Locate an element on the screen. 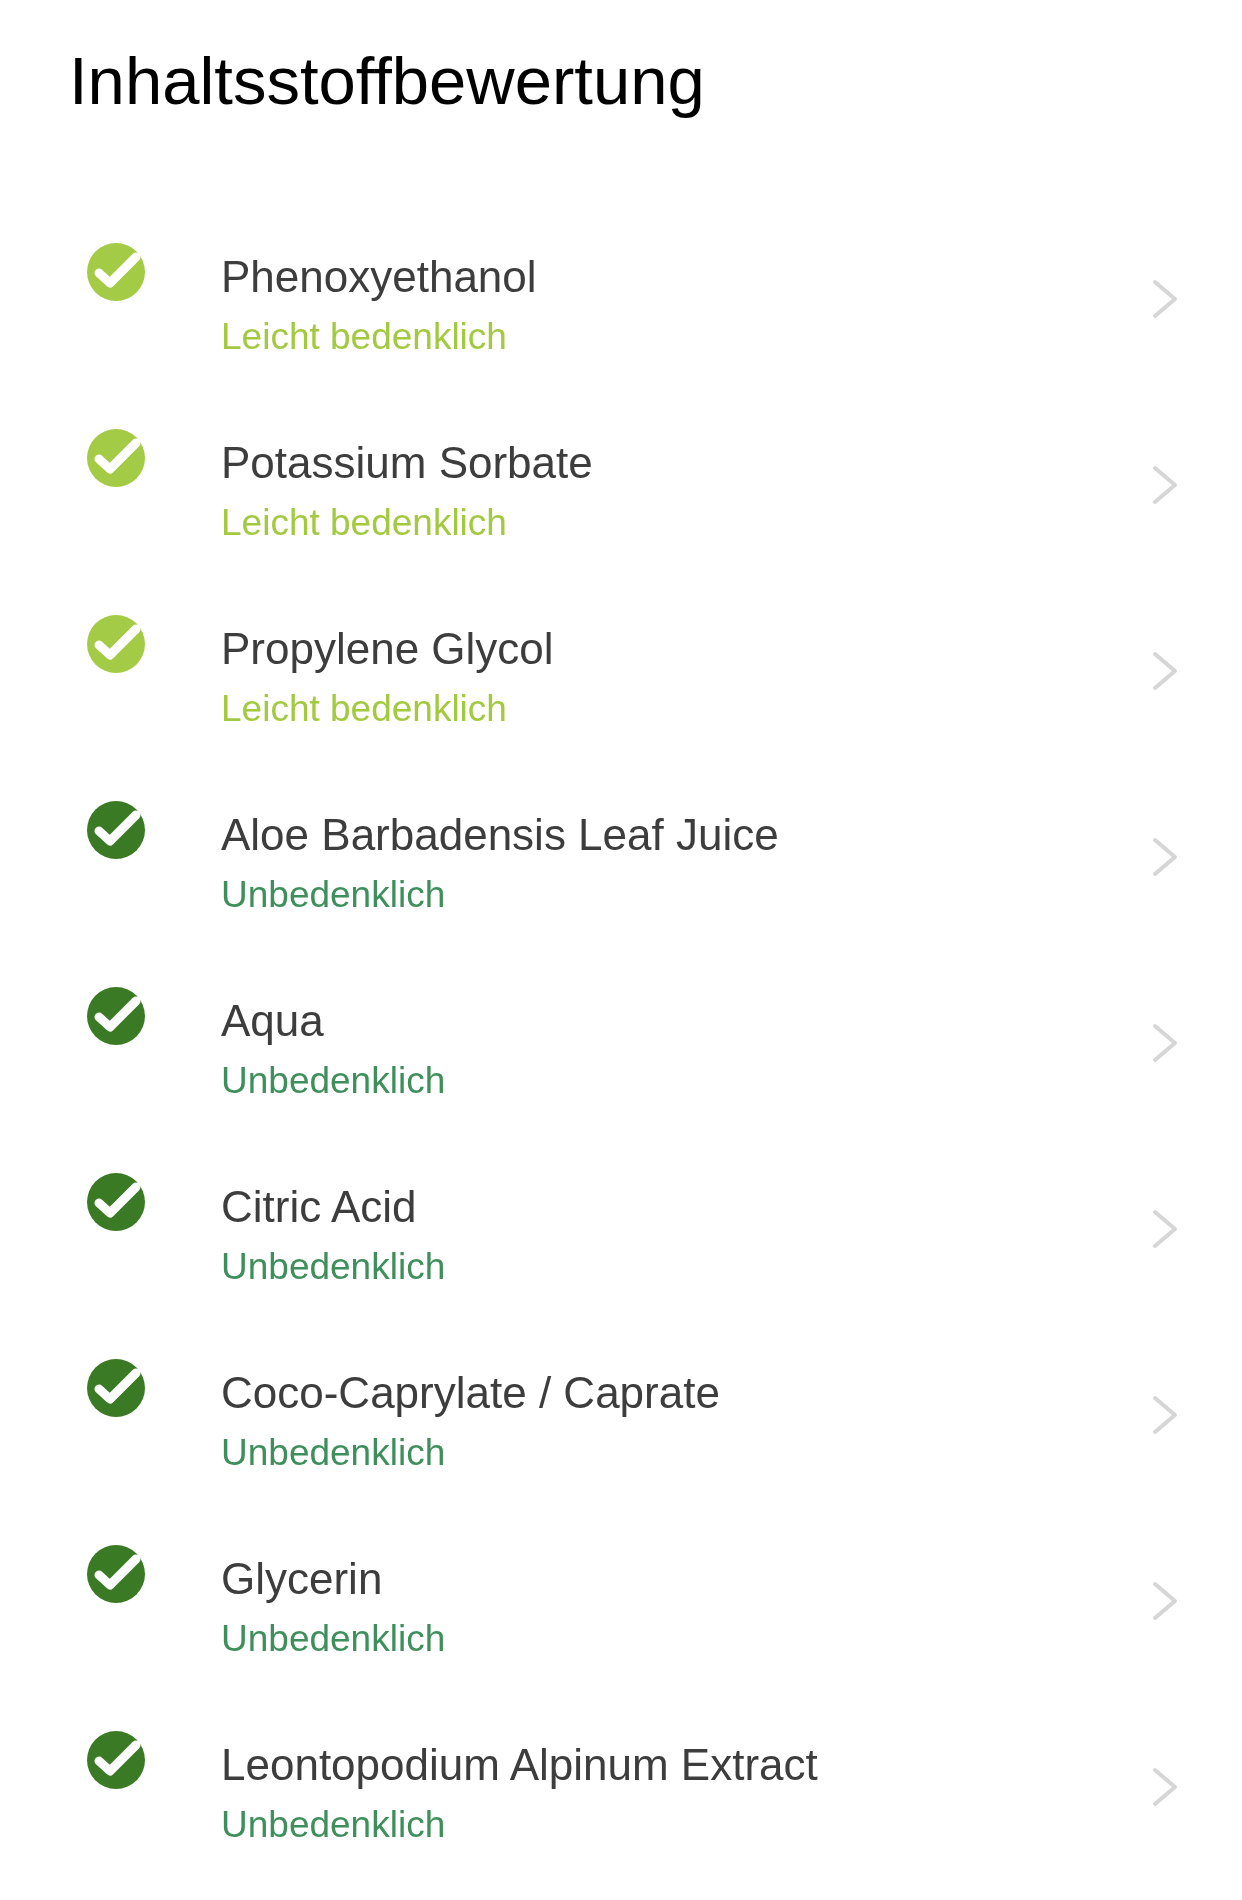 This screenshot has height=1900, width=1242. ingredient-name: Glycerin is located at coordinates (302, 1578).